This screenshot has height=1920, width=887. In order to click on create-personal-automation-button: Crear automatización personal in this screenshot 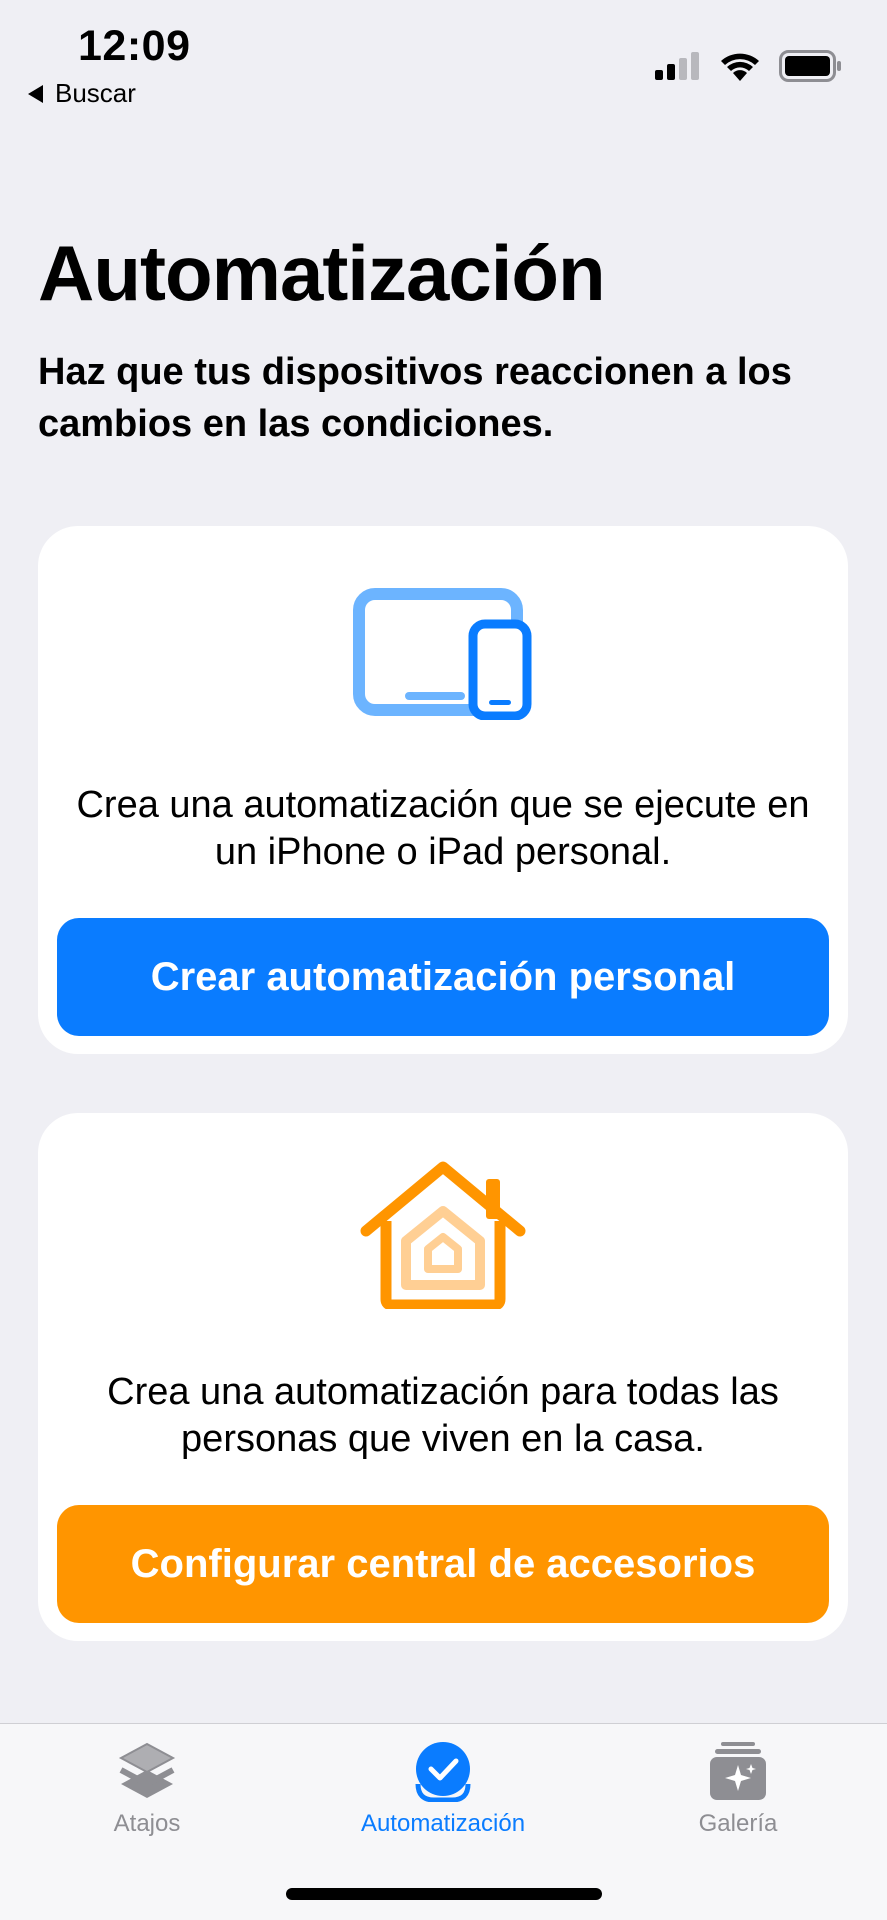, I will do `click(443, 977)`.